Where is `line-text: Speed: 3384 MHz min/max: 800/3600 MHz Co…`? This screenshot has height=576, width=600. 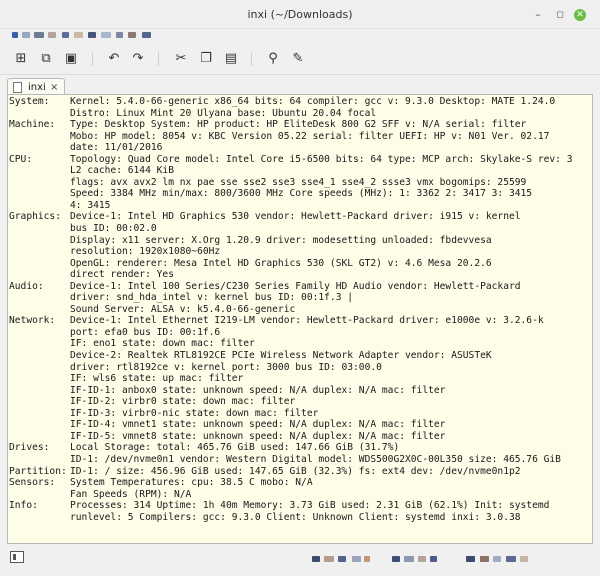
line-text: Speed: 3384 MHz min/max: 800/3600 MHz Co… is located at coordinates (301, 194).